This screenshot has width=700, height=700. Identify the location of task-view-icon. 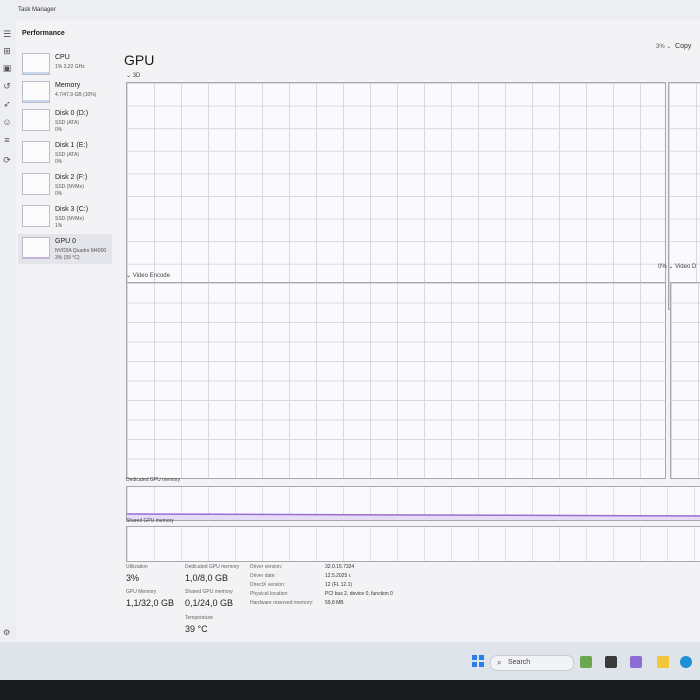
(611, 662).